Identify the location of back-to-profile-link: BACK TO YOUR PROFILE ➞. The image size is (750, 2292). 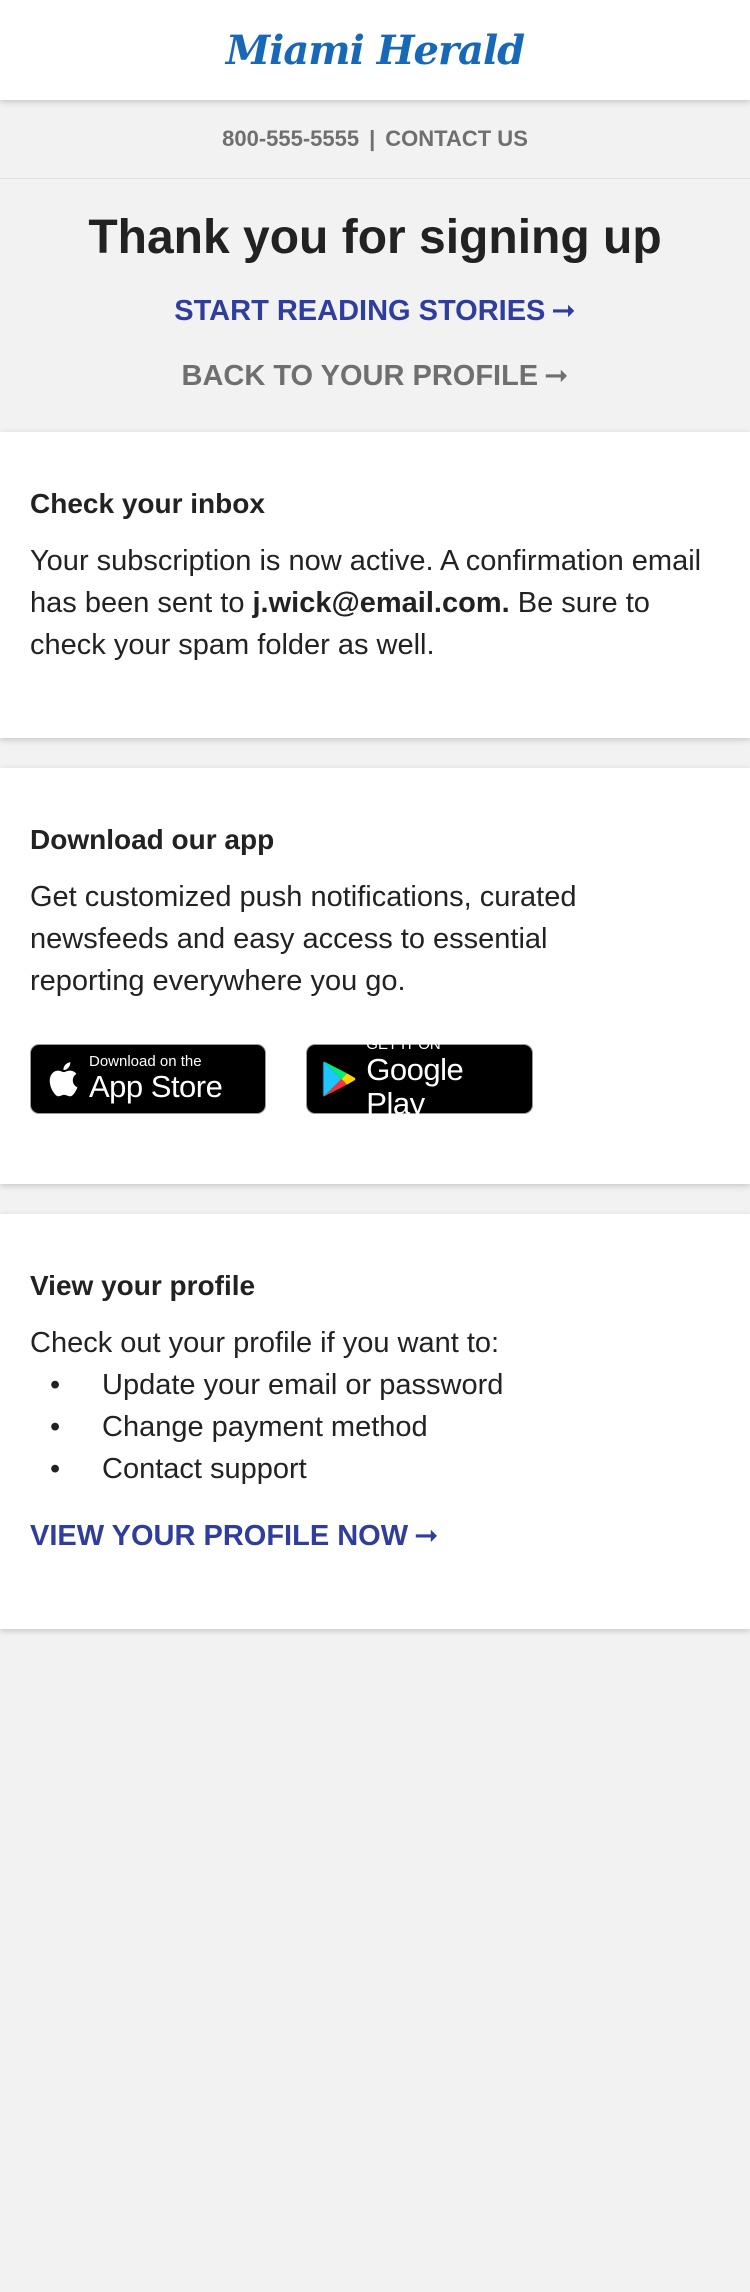
(375, 375).